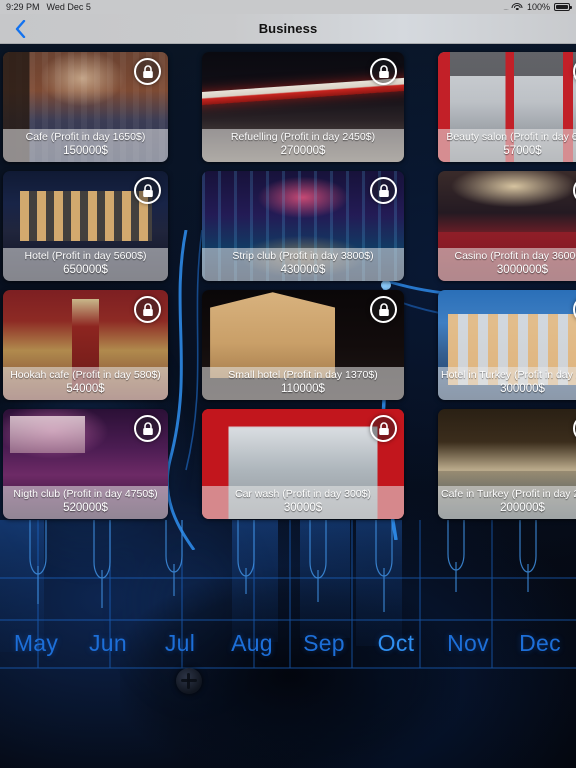  Describe the element at coordinates (85, 226) in the screenshot. I see `business-card: Hotel (Profit in day 5600$) 650000$` at that location.